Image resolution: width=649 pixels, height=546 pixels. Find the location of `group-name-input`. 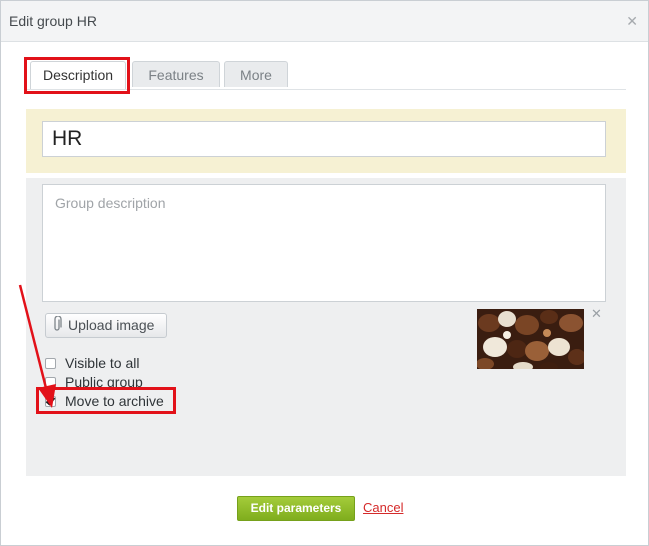

group-name-input is located at coordinates (324, 139).